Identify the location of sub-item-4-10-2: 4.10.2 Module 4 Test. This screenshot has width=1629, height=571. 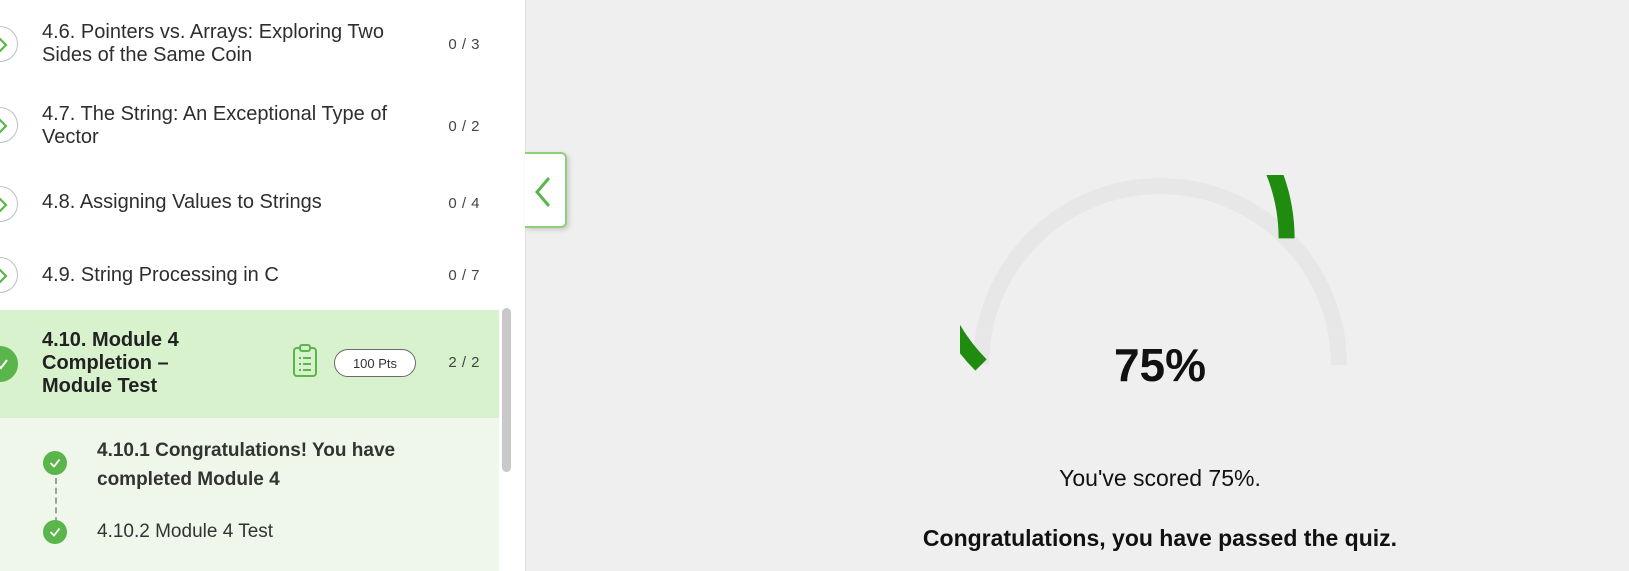
(249, 535).